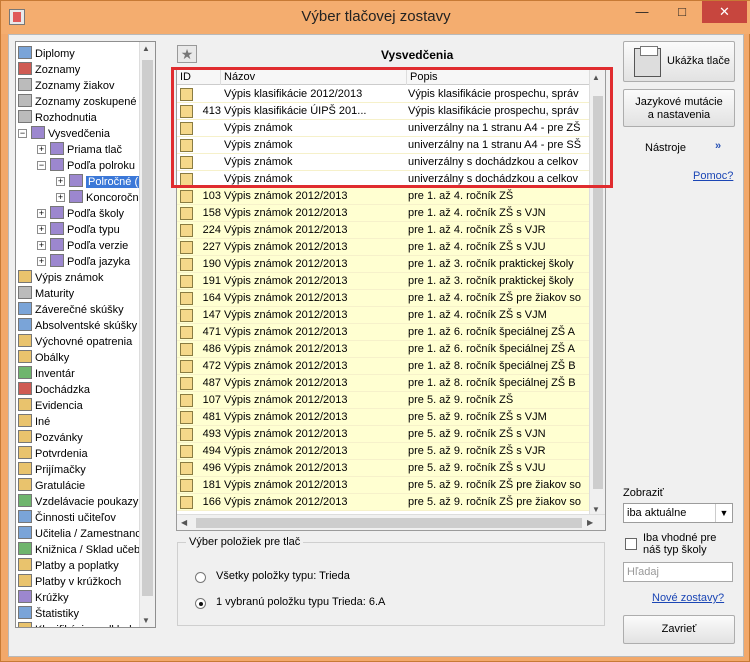 The height and width of the screenshot is (662, 750). Describe the element at coordinates (50, 438) in the screenshot. I see `tree-item: Pozvánky` at that location.